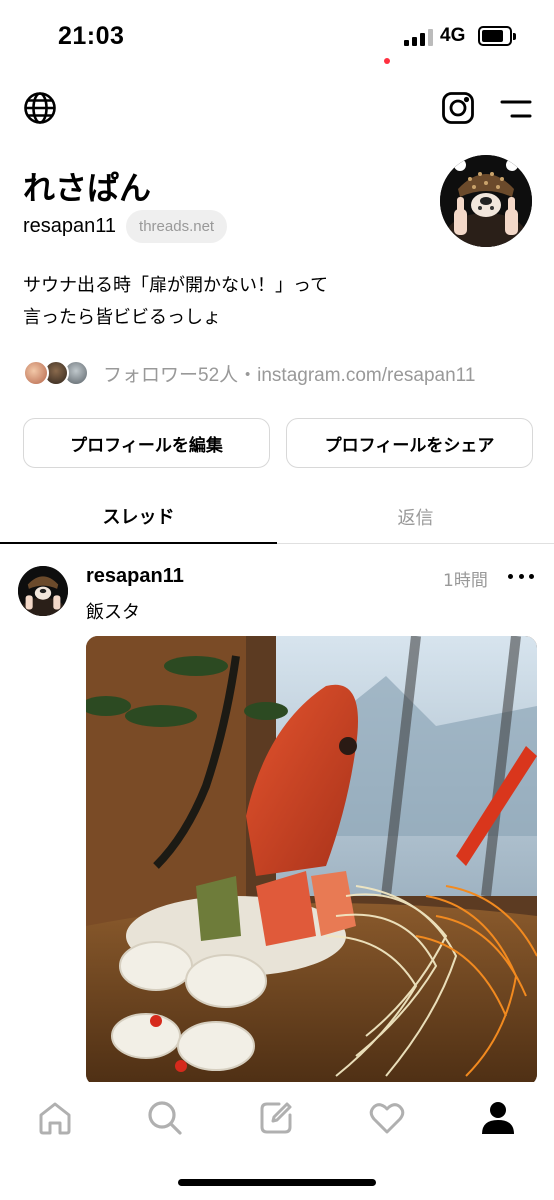 This screenshot has width=554, height=1200. What do you see at coordinates (415, 517) in the screenshot?
I see `tab-replies: 返信` at bounding box center [415, 517].